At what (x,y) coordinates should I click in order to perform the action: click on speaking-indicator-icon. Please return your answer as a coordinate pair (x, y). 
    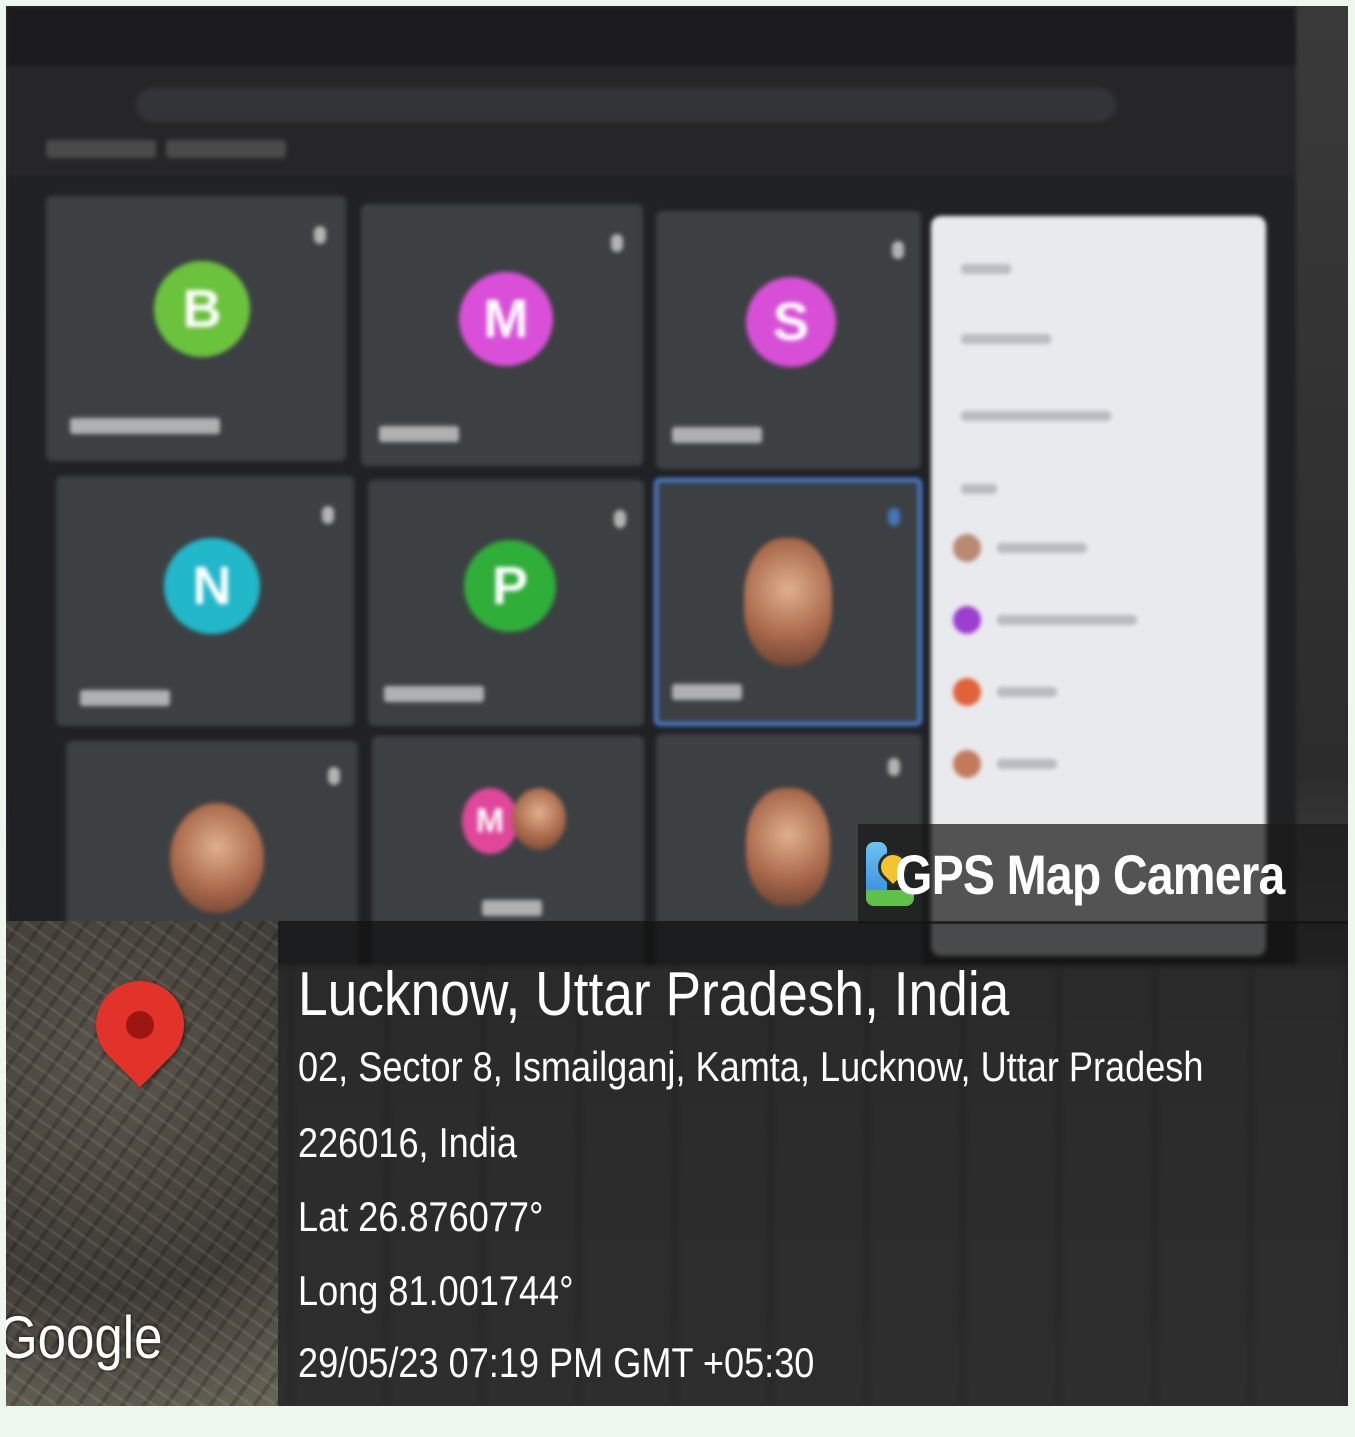
    Looking at the image, I should click on (894, 517).